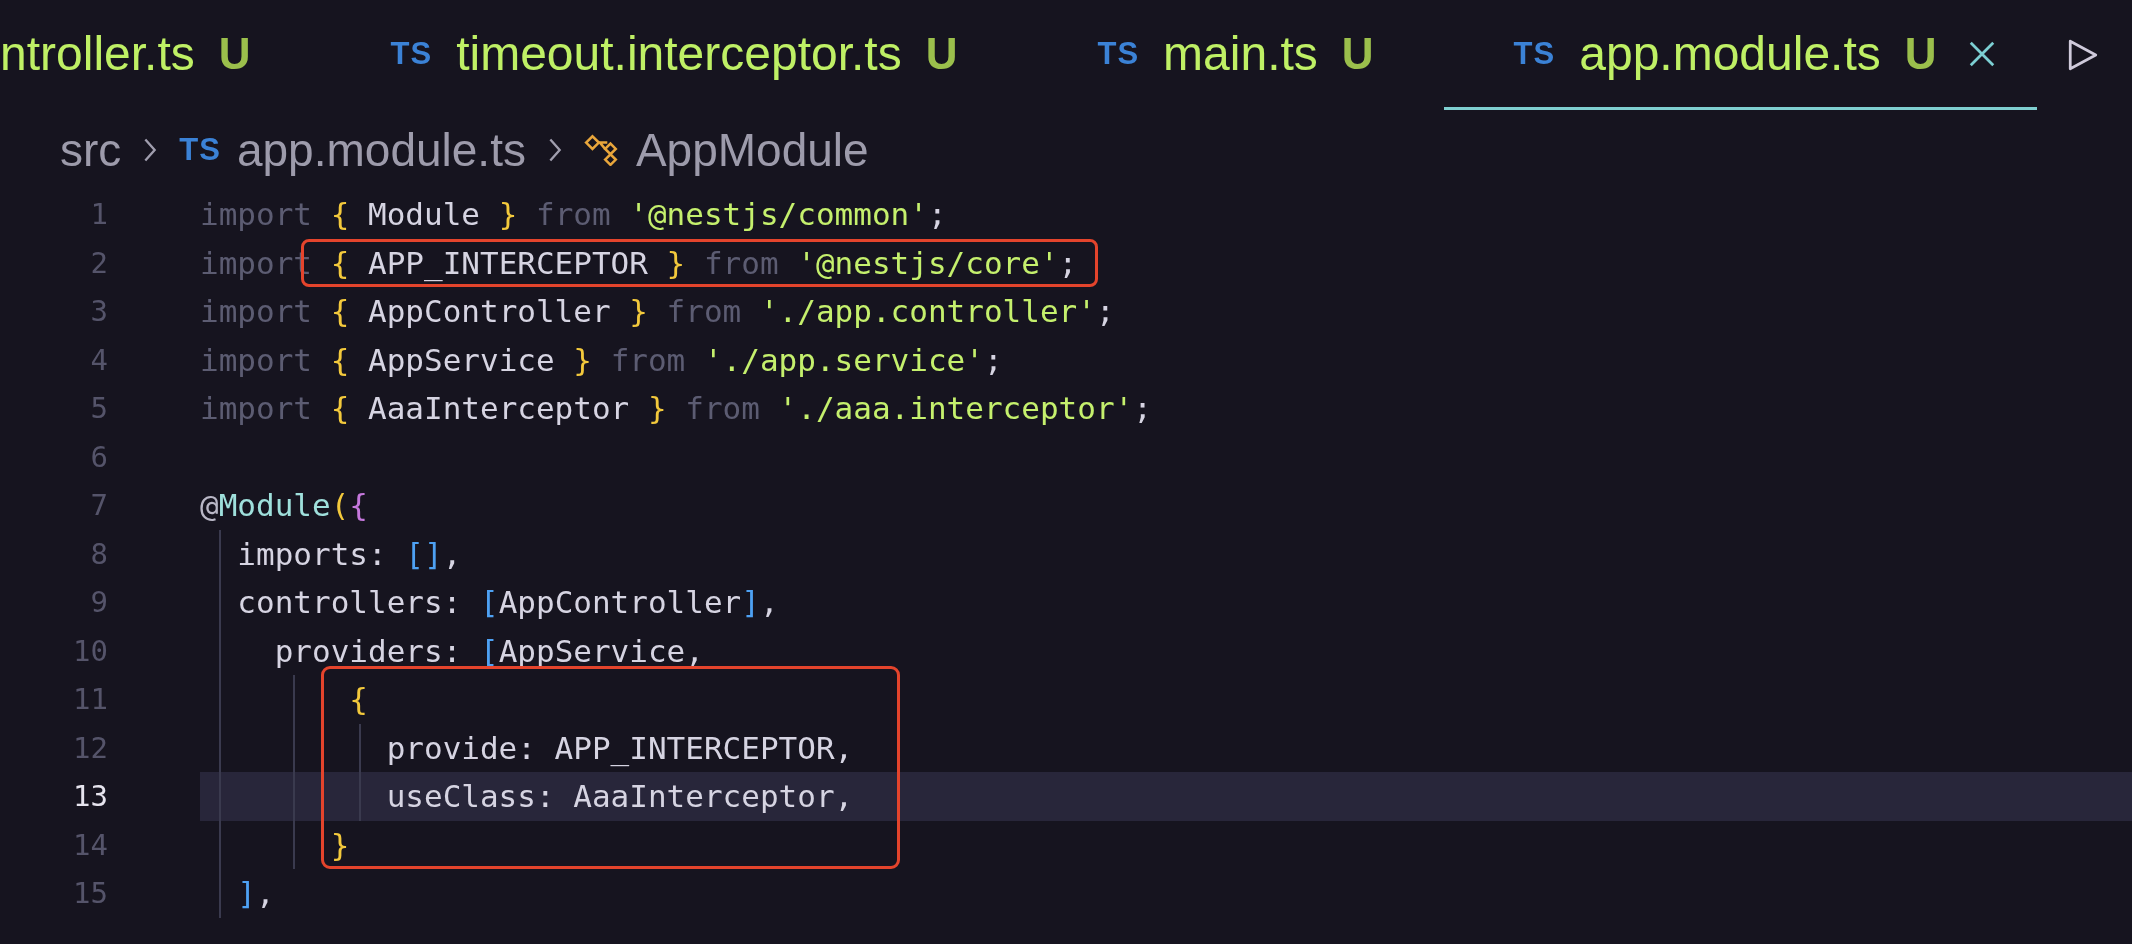 The height and width of the screenshot is (944, 2132). What do you see at coordinates (99, 602) in the screenshot?
I see `line-number: 9` at bounding box center [99, 602].